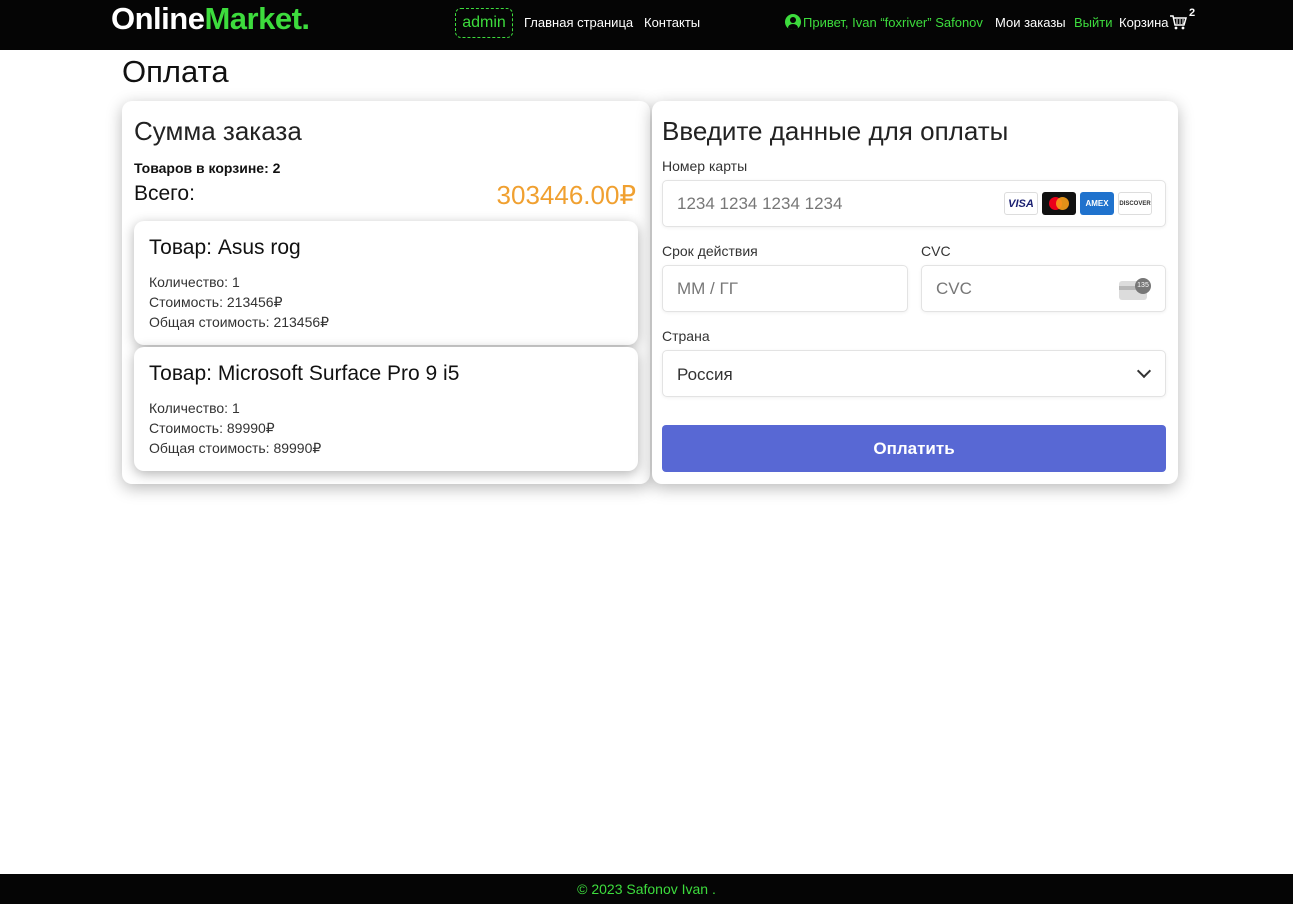 This screenshot has height=904, width=1293. What do you see at coordinates (1192, 13) in the screenshot?
I see `cart-count-badge: 2` at bounding box center [1192, 13].